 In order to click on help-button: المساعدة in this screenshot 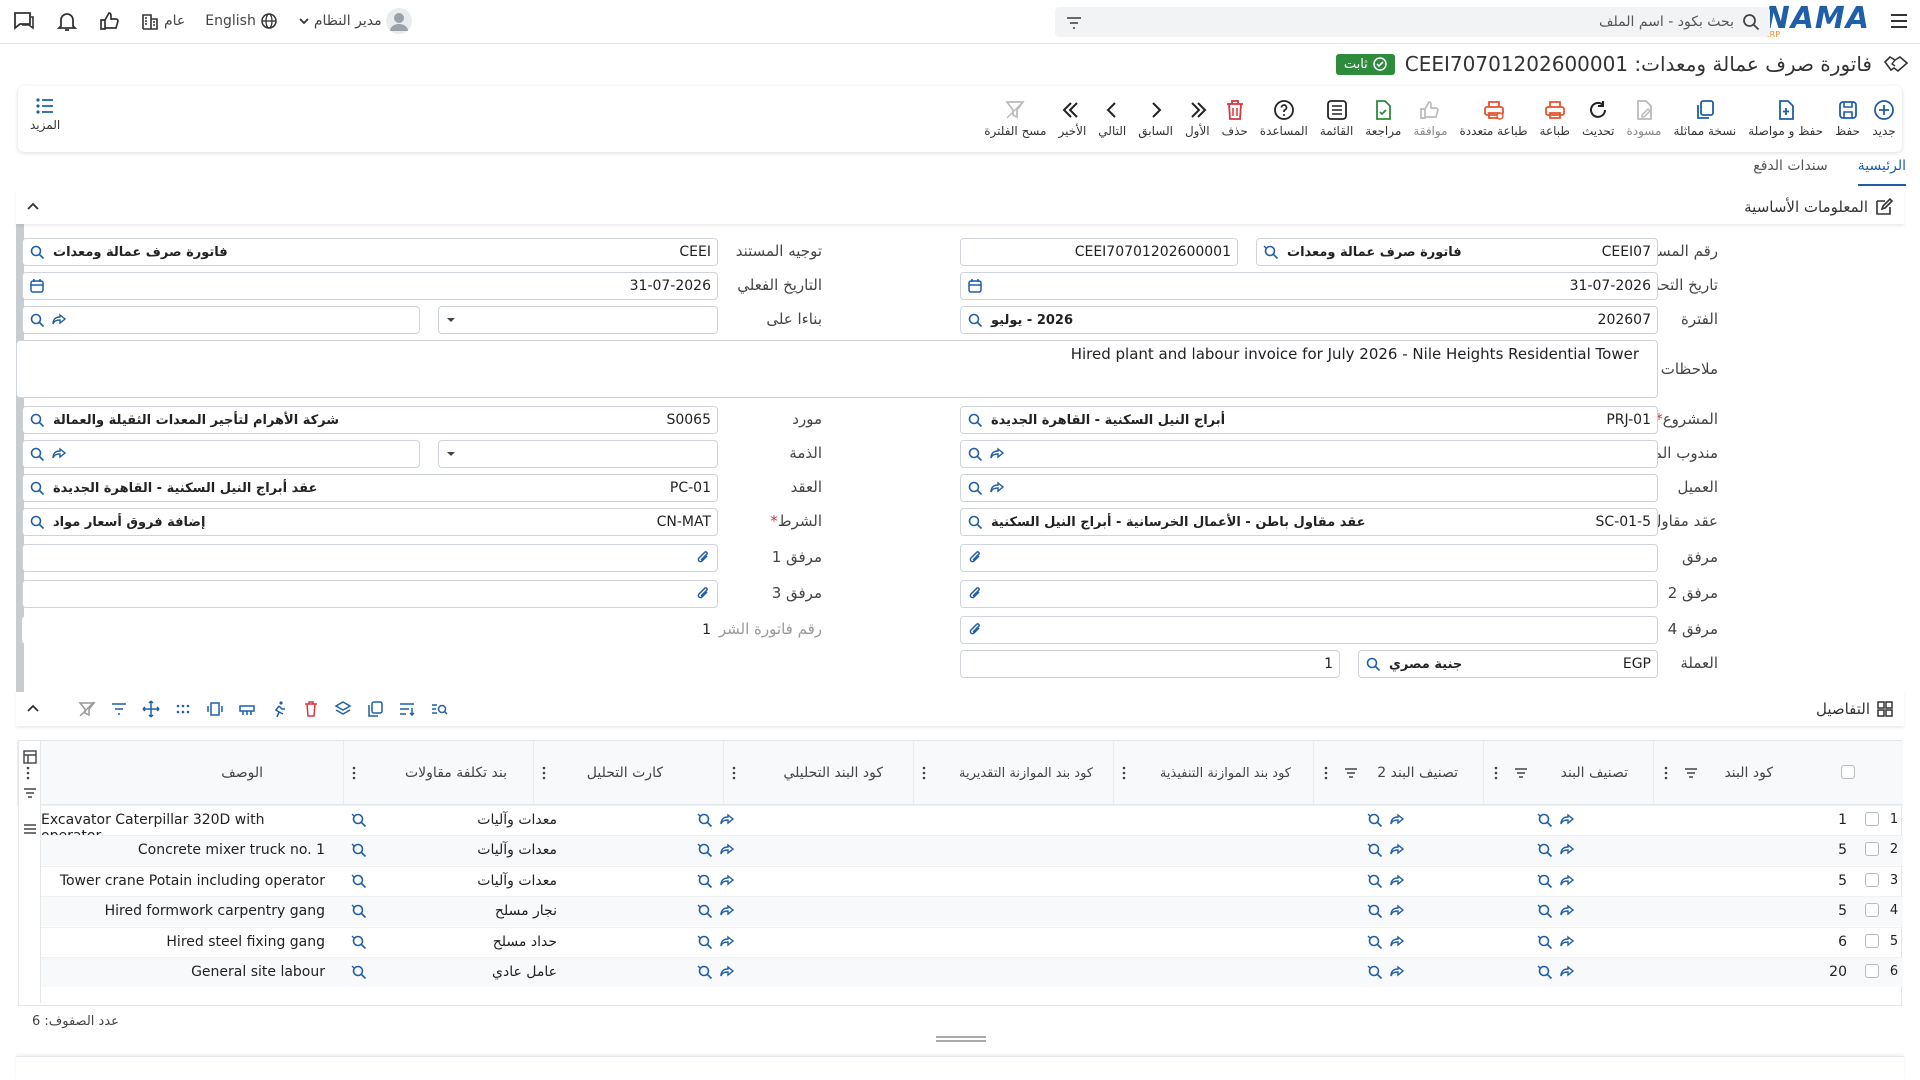, I will do `click(1284, 119)`.